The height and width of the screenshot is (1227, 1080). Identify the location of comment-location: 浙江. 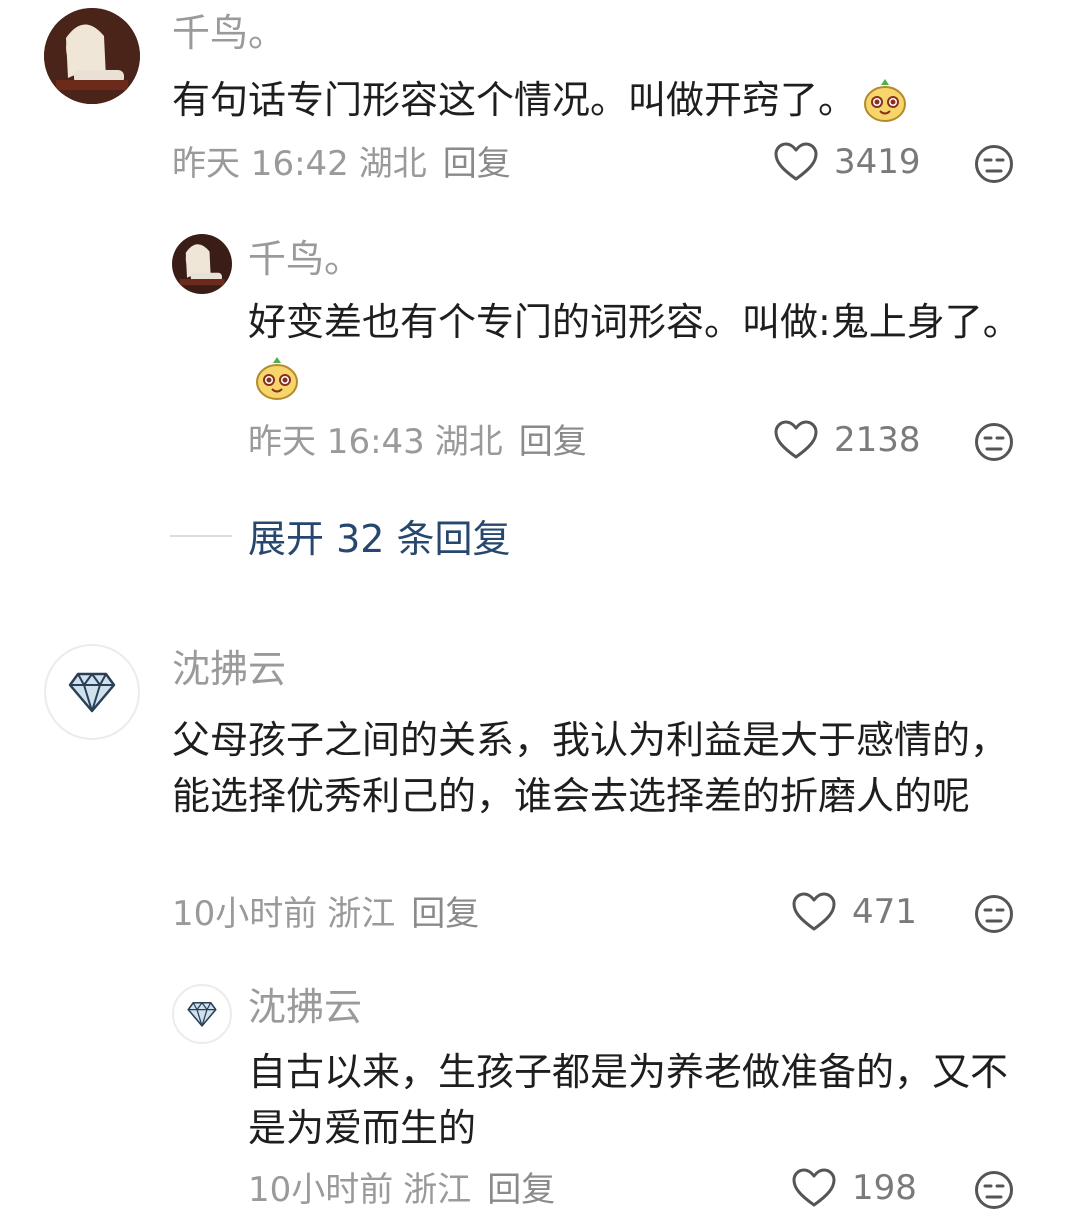
(361, 914).